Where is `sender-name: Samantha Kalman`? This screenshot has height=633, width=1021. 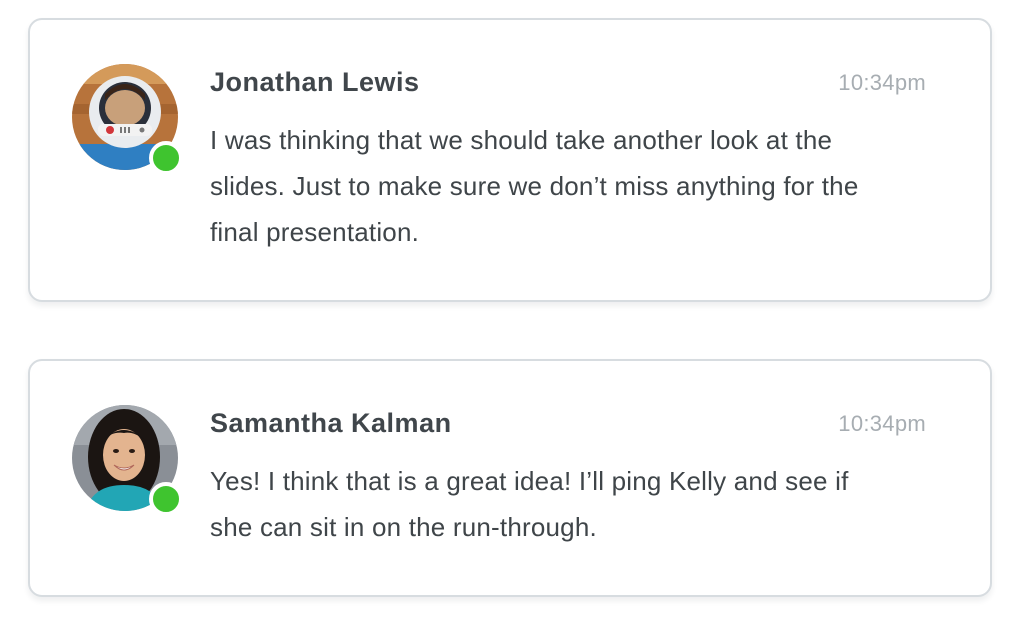
sender-name: Samantha Kalman is located at coordinates (331, 423).